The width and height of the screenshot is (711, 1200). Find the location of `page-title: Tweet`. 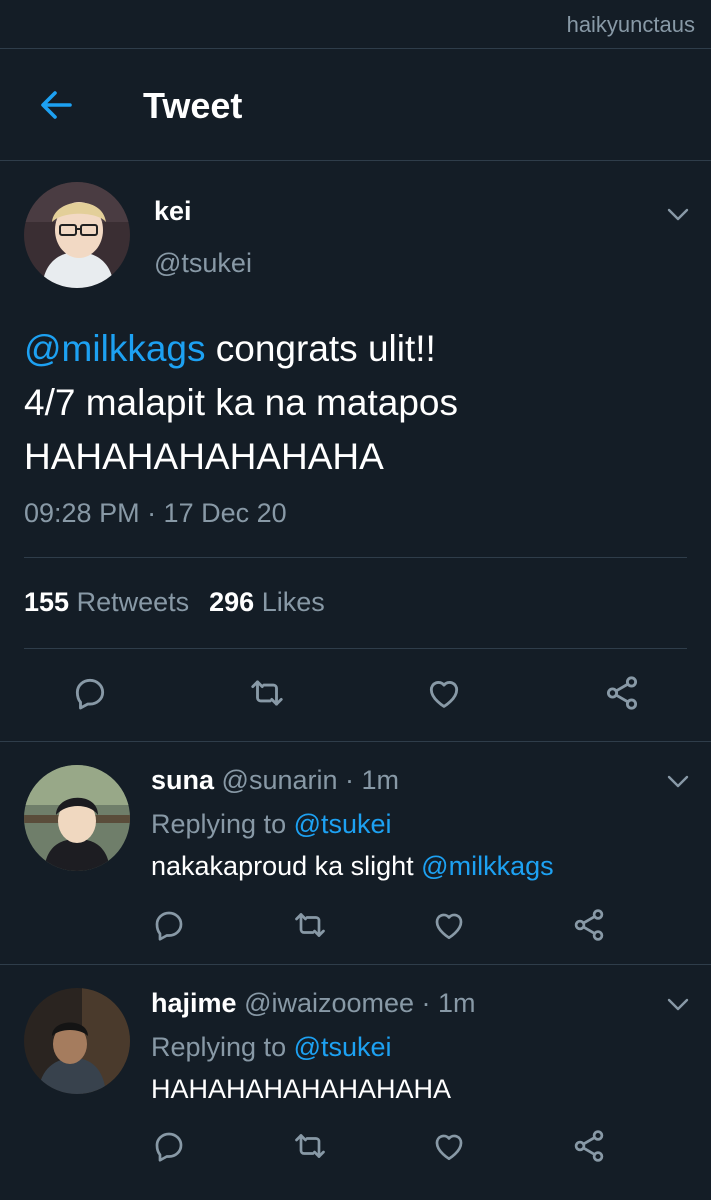

page-title: Tweet is located at coordinates (193, 105).